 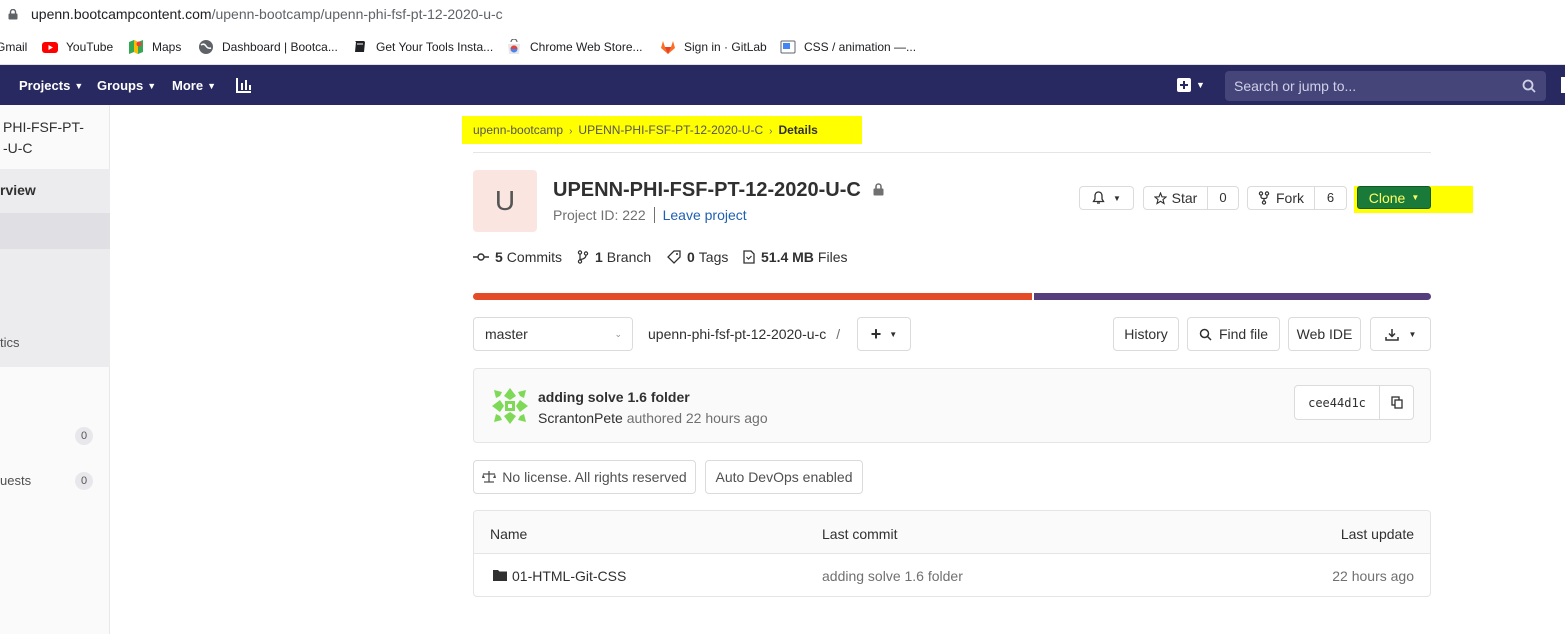 What do you see at coordinates (749, 257) in the screenshot?
I see `file-icon` at bounding box center [749, 257].